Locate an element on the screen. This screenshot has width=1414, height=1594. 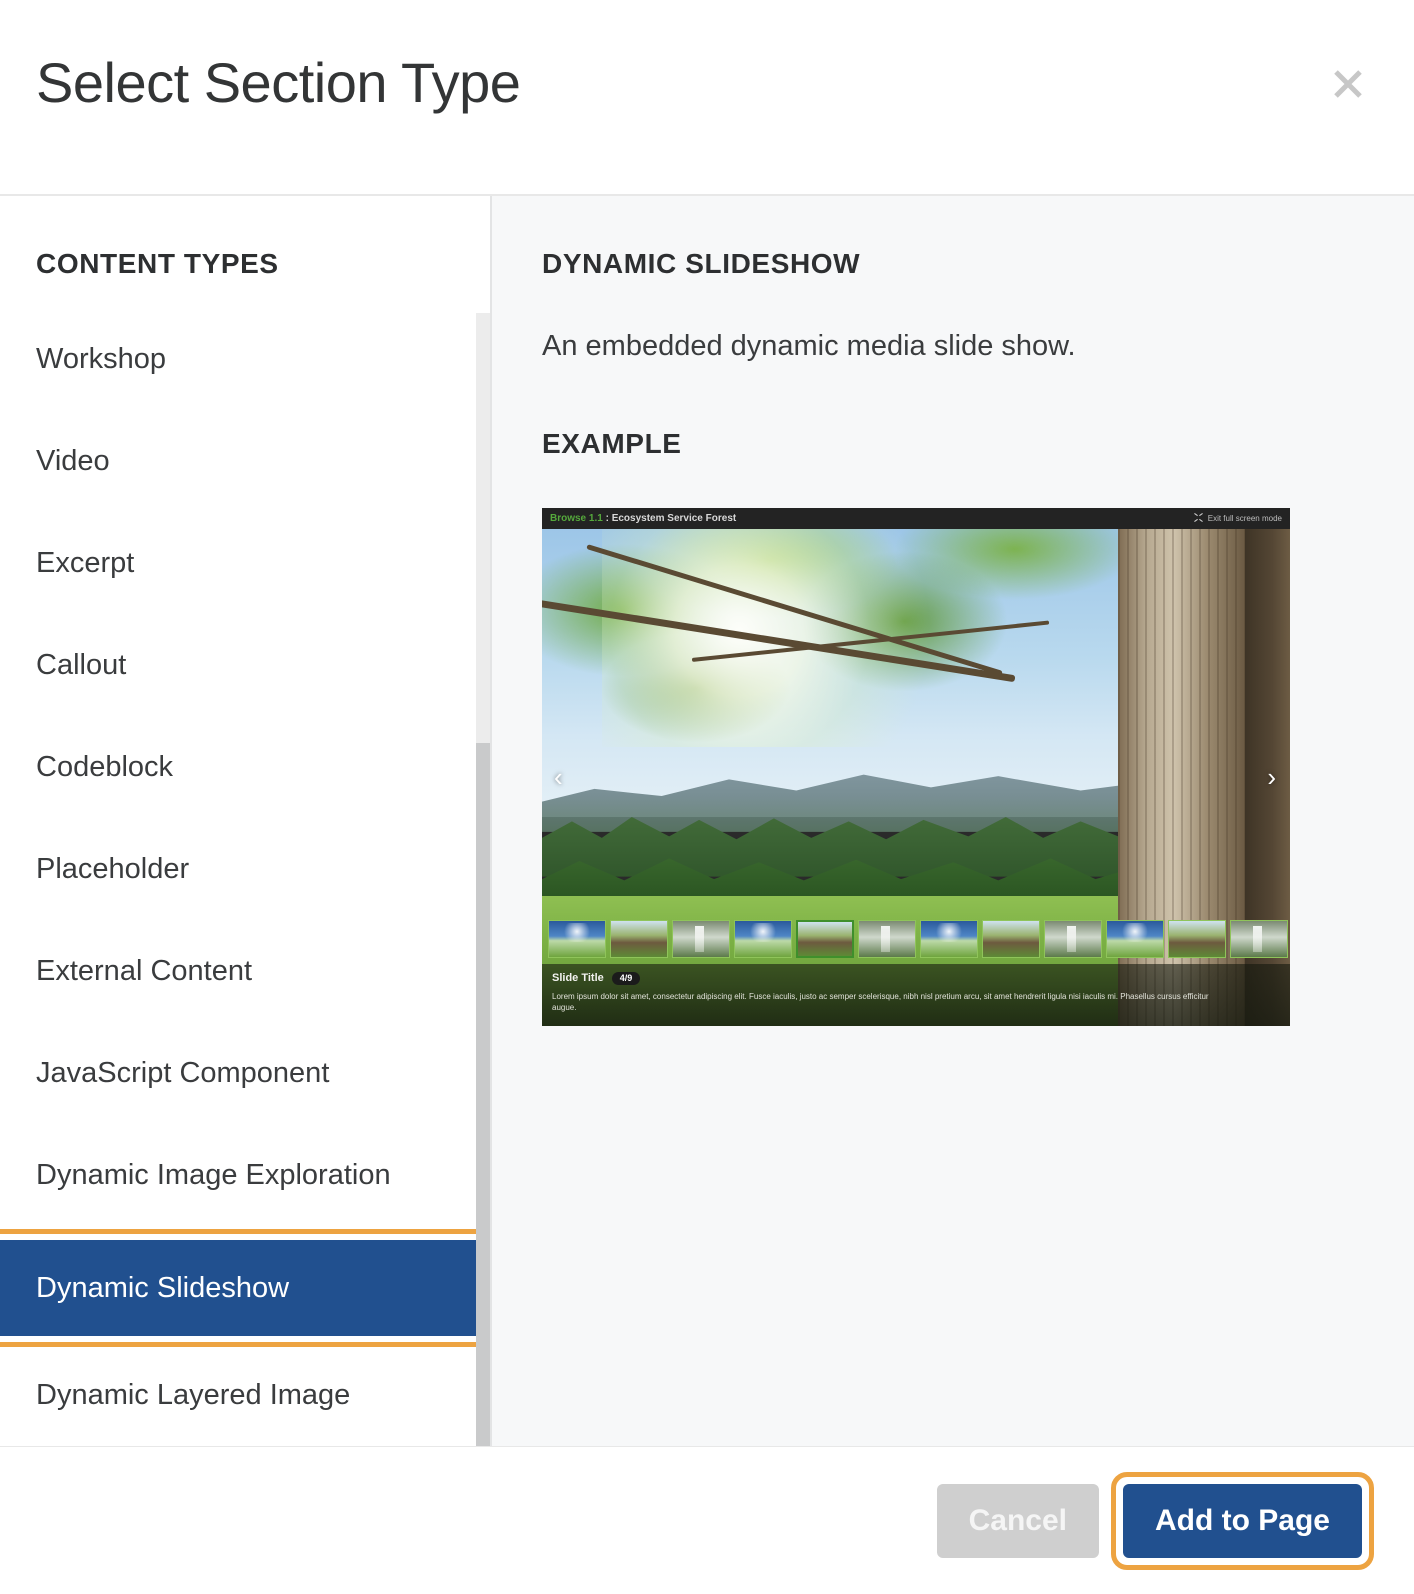
sidebar-item-label: Dynamic Image Exploration is located at coordinates (213, 1174).